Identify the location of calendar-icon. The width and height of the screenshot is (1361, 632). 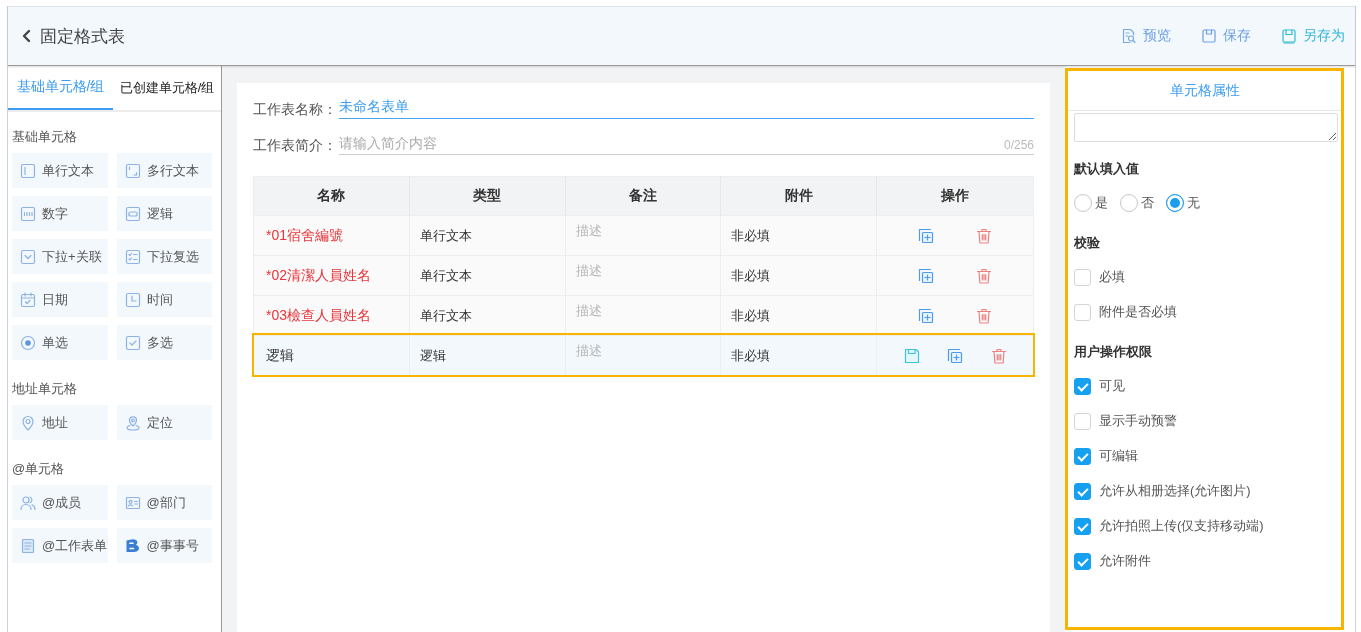
(28, 299).